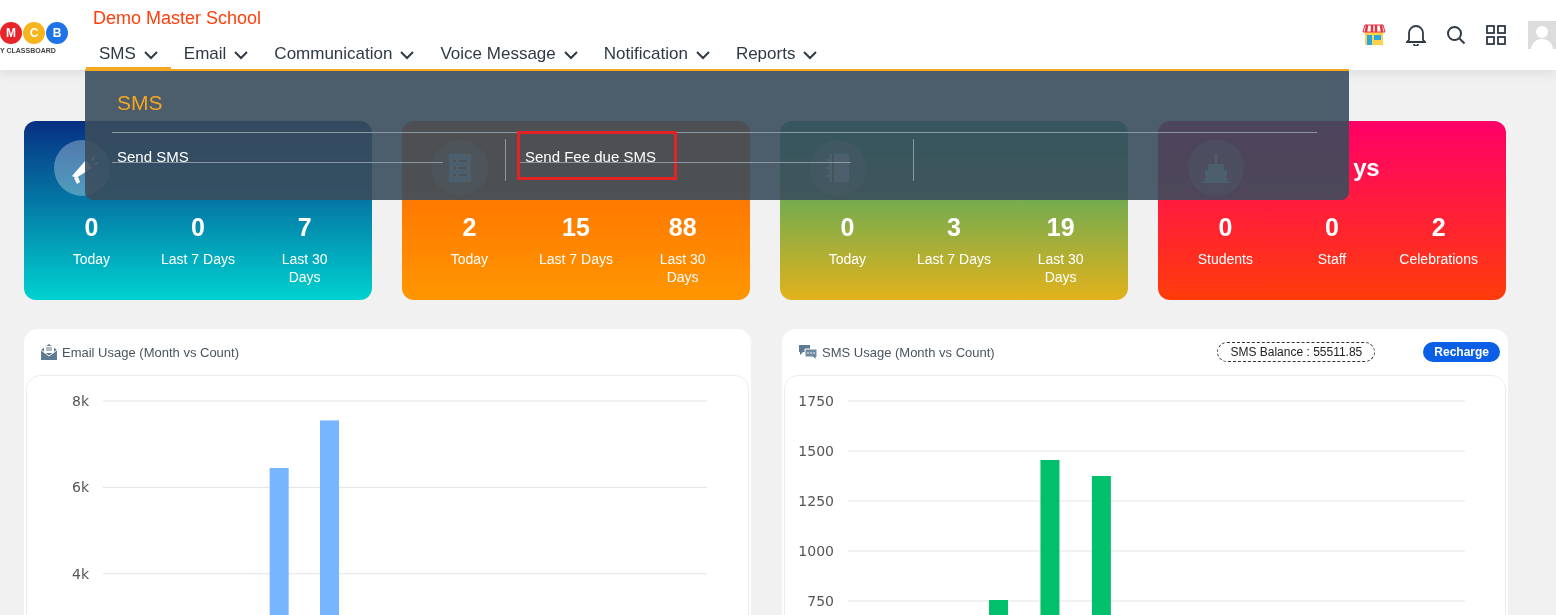 The image size is (1556, 615). Describe the element at coordinates (576, 227) in the screenshot. I see `stat-value: 15` at that location.